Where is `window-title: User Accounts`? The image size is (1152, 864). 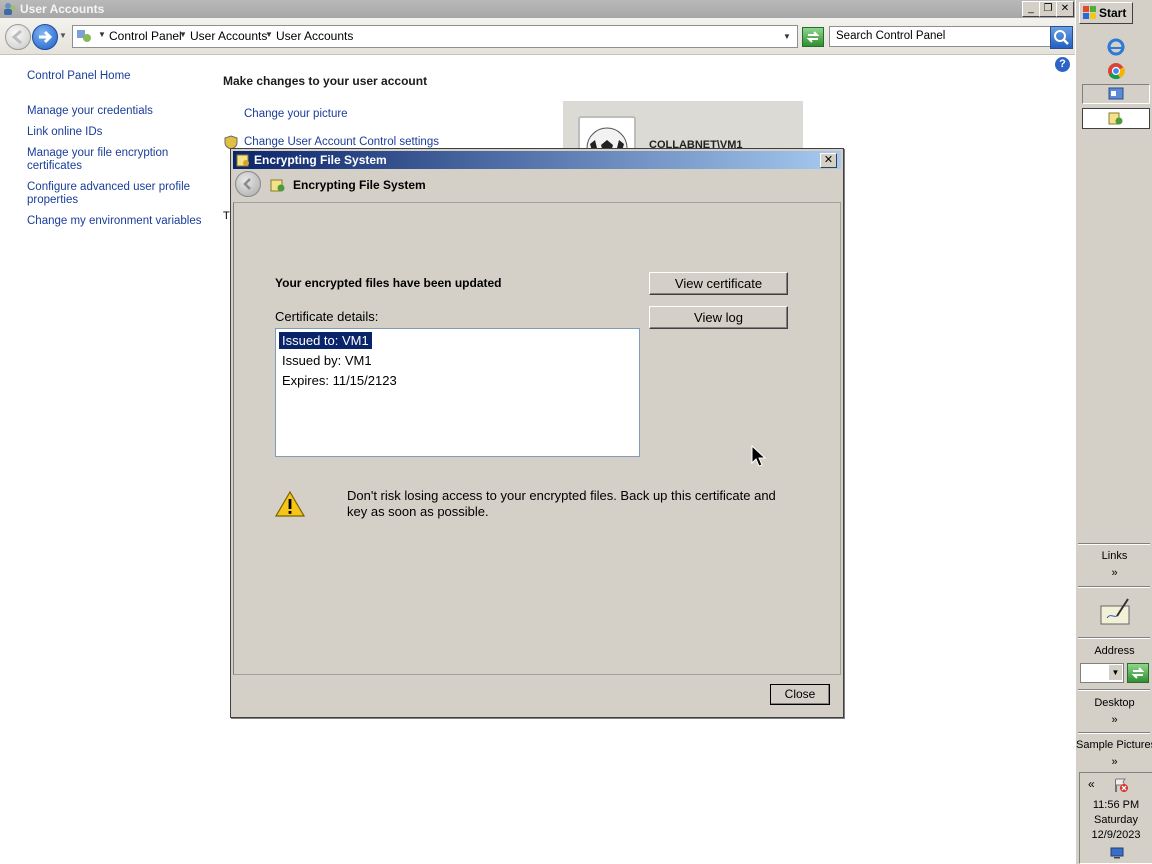
window-title: User Accounts is located at coordinates (62, 9).